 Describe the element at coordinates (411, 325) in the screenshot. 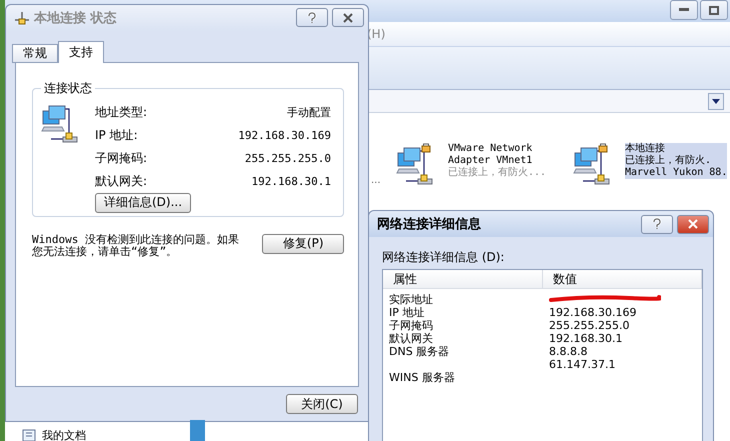

I see `table-cell: 子网掩码` at that location.